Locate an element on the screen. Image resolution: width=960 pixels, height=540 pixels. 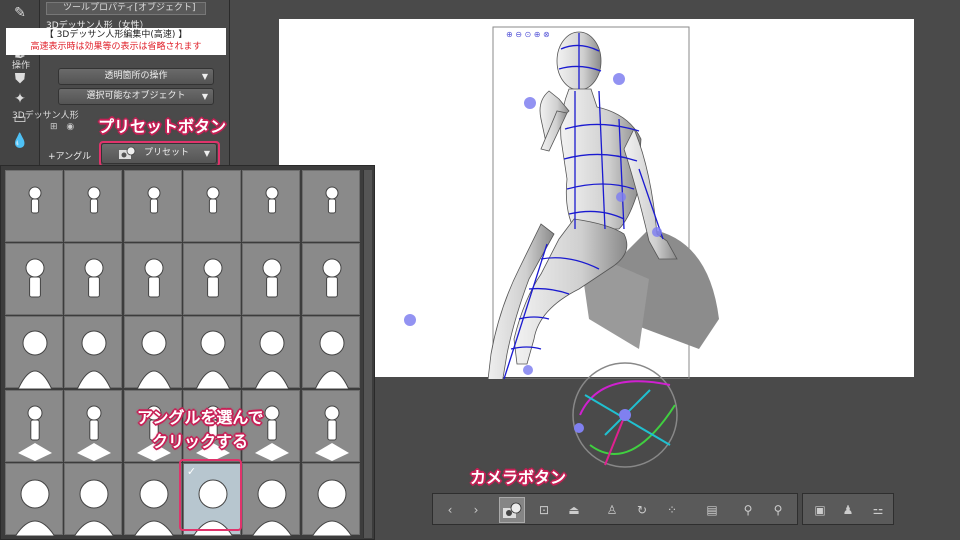
rotation-gizmo is located at coordinates (625, 420).